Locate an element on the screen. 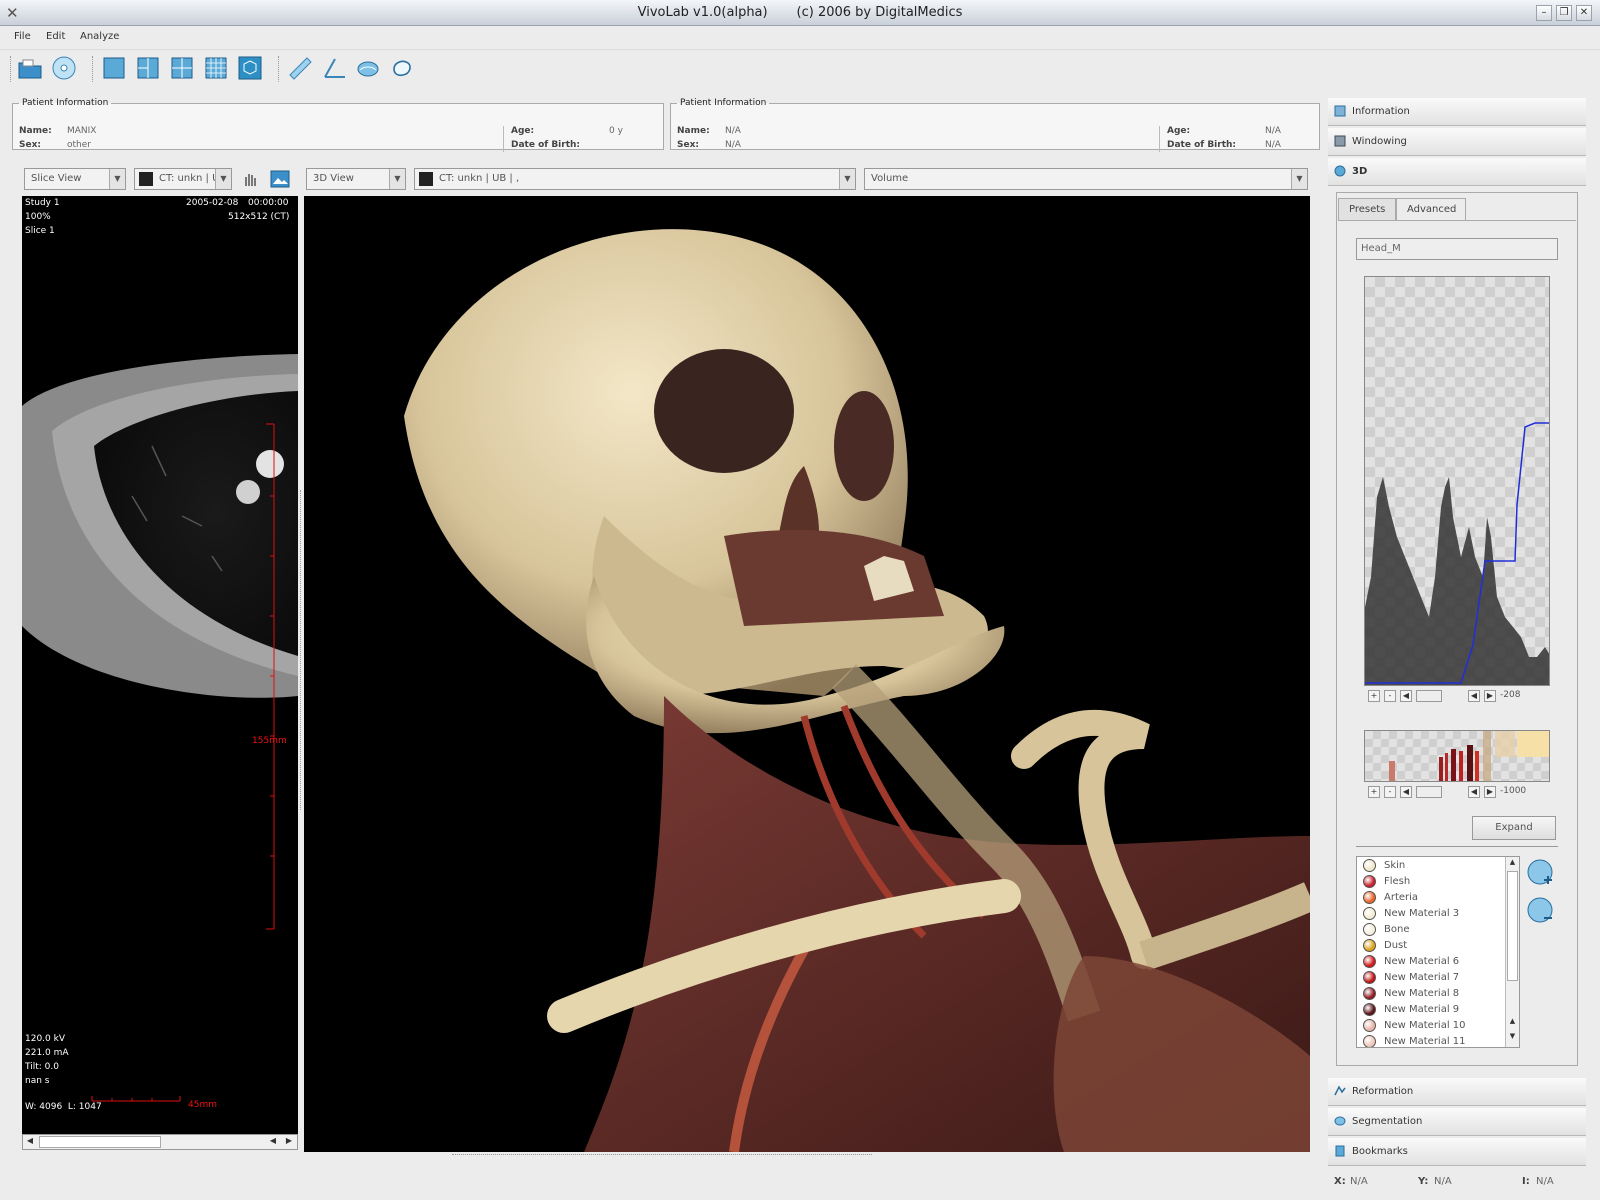  material-item: New Material 10 is located at coordinates (1438, 1025).